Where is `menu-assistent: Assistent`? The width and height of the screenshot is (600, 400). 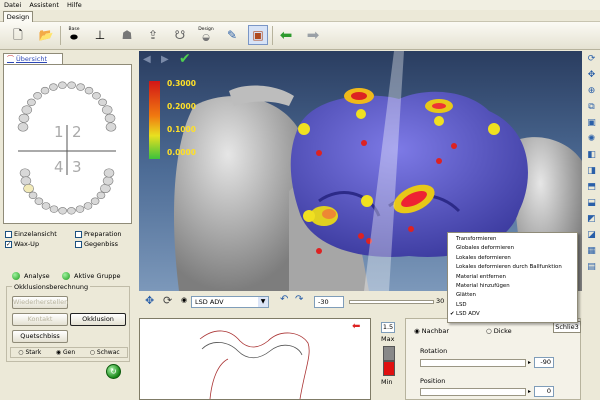 menu-assistent: Assistent is located at coordinates (44, 5).